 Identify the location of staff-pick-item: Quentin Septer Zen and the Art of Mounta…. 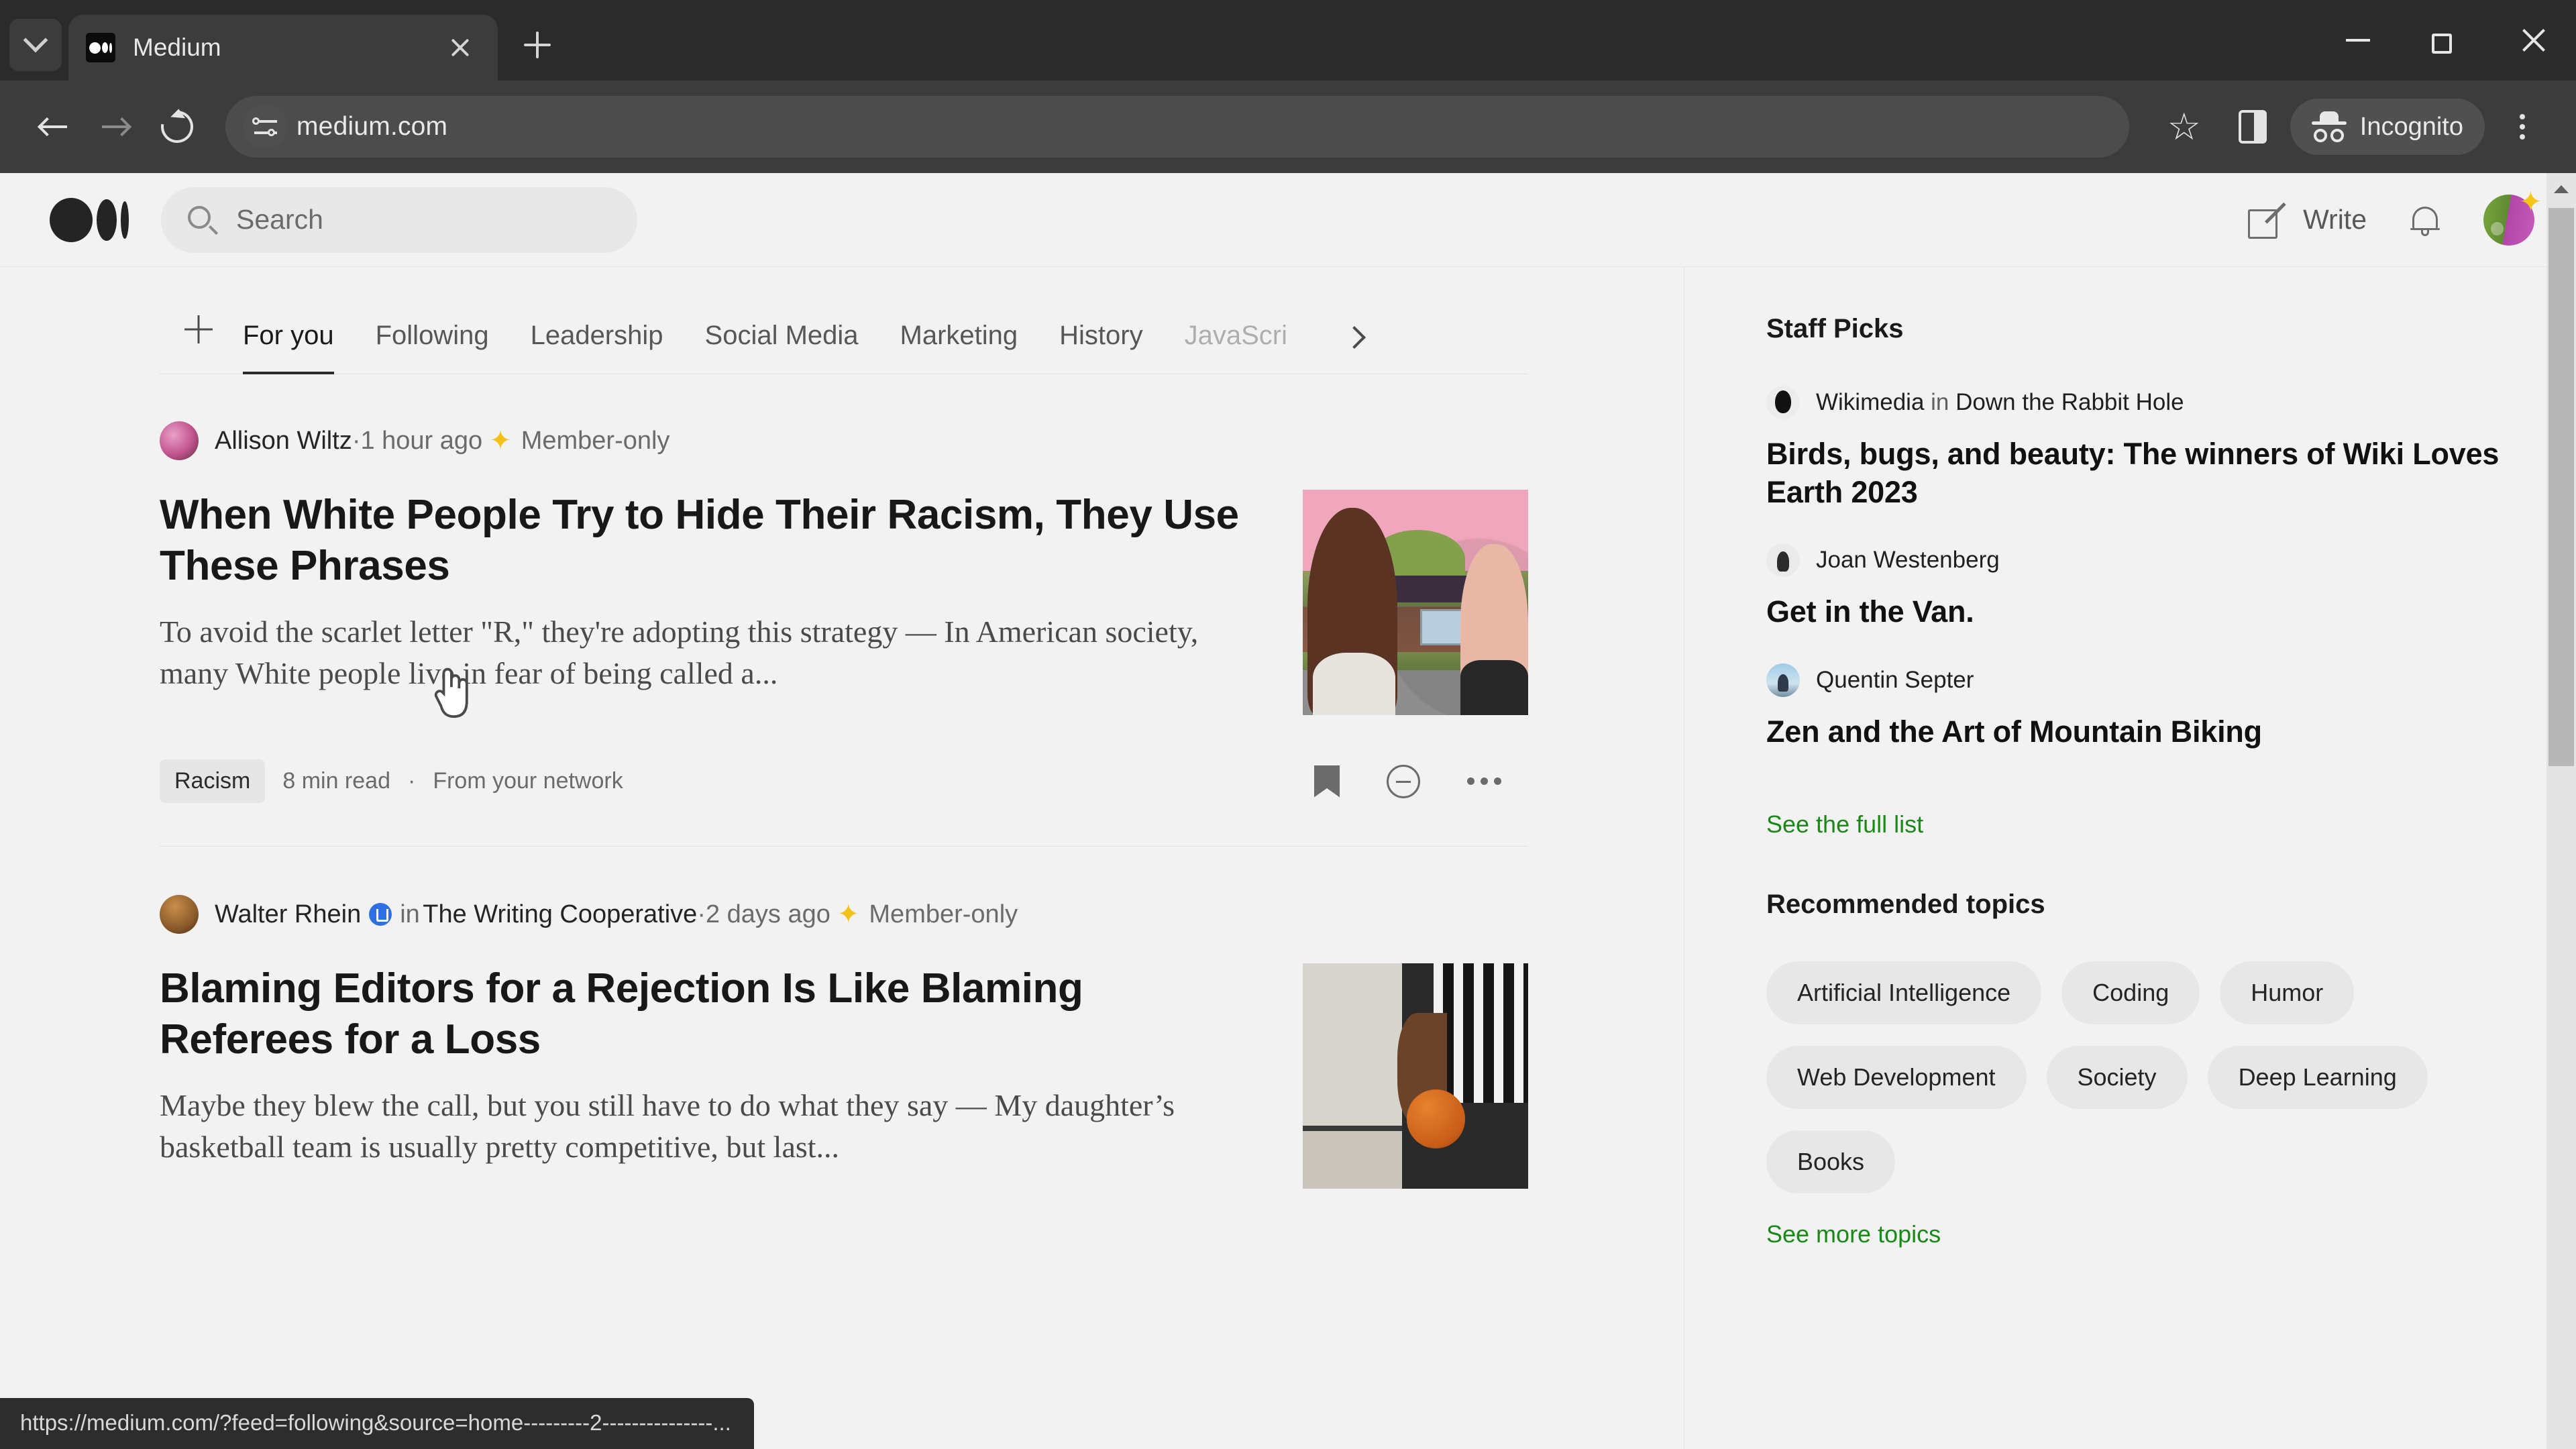
(2171, 707).